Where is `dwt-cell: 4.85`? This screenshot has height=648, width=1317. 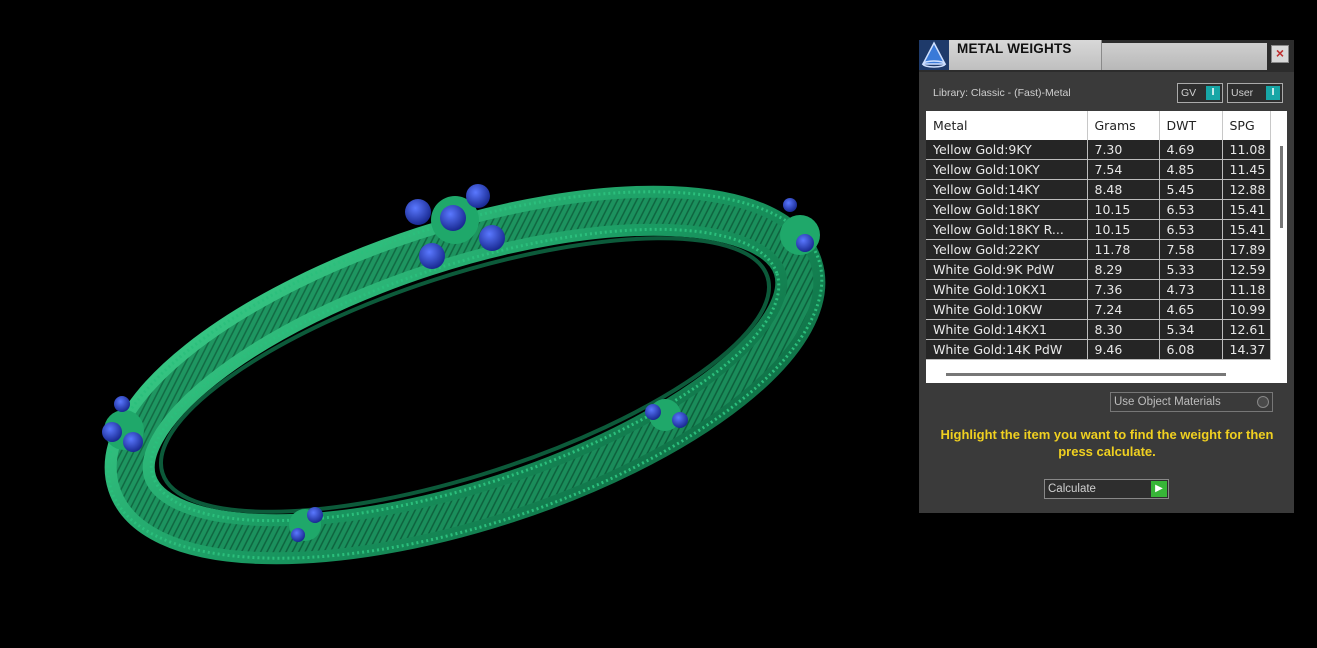 dwt-cell: 4.85 is located at coordinates (1191, 169).